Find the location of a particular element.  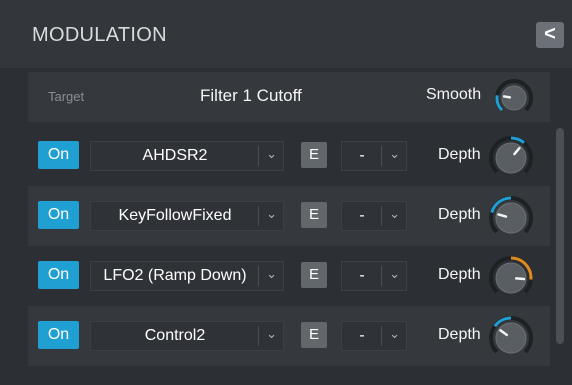

scrollbar is located at coordinates (560, 236).